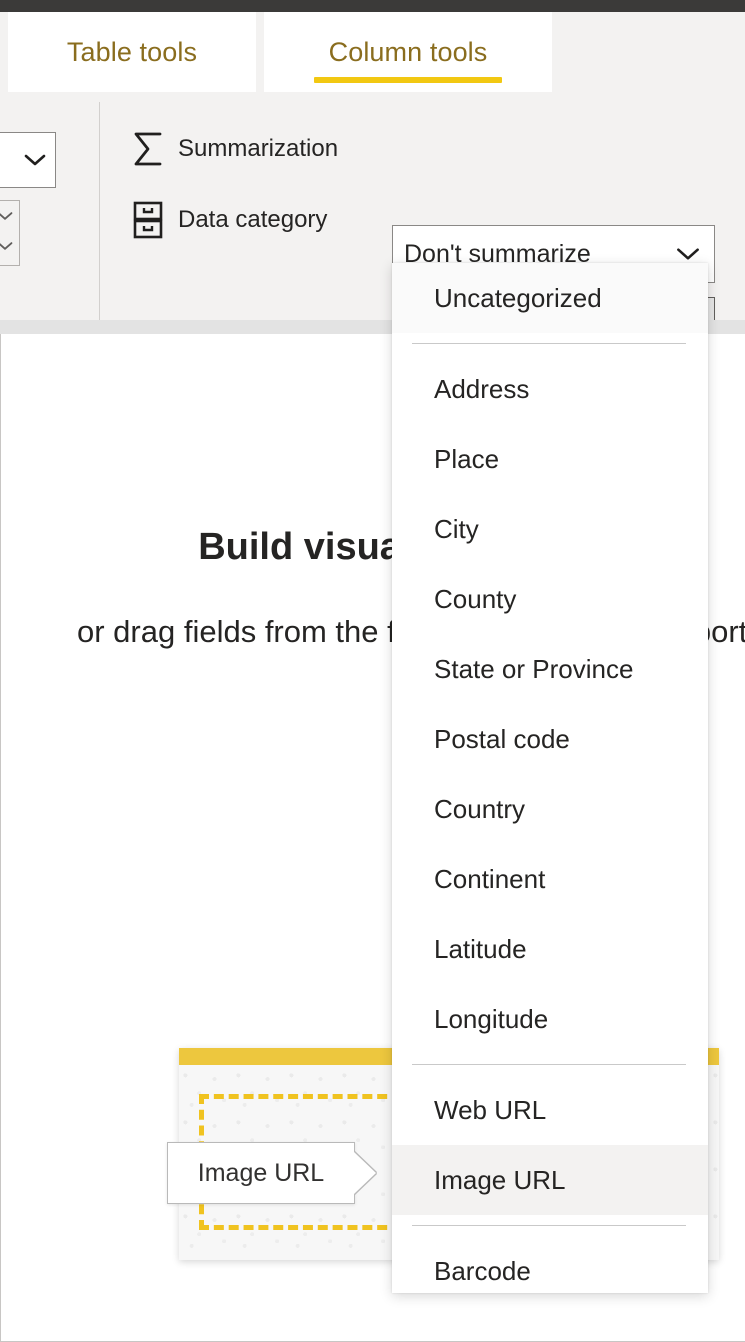  I want to click on tab-column-tools: Column tools, so click(408, 52).